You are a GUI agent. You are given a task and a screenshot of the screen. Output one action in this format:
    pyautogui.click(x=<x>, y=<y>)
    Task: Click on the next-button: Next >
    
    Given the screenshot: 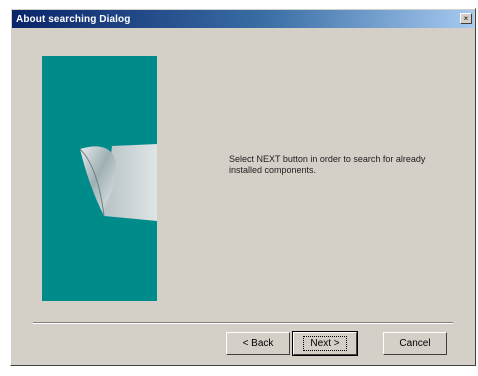 What is the action you would take?
    pyautogui.click(x=325, y=343)
    